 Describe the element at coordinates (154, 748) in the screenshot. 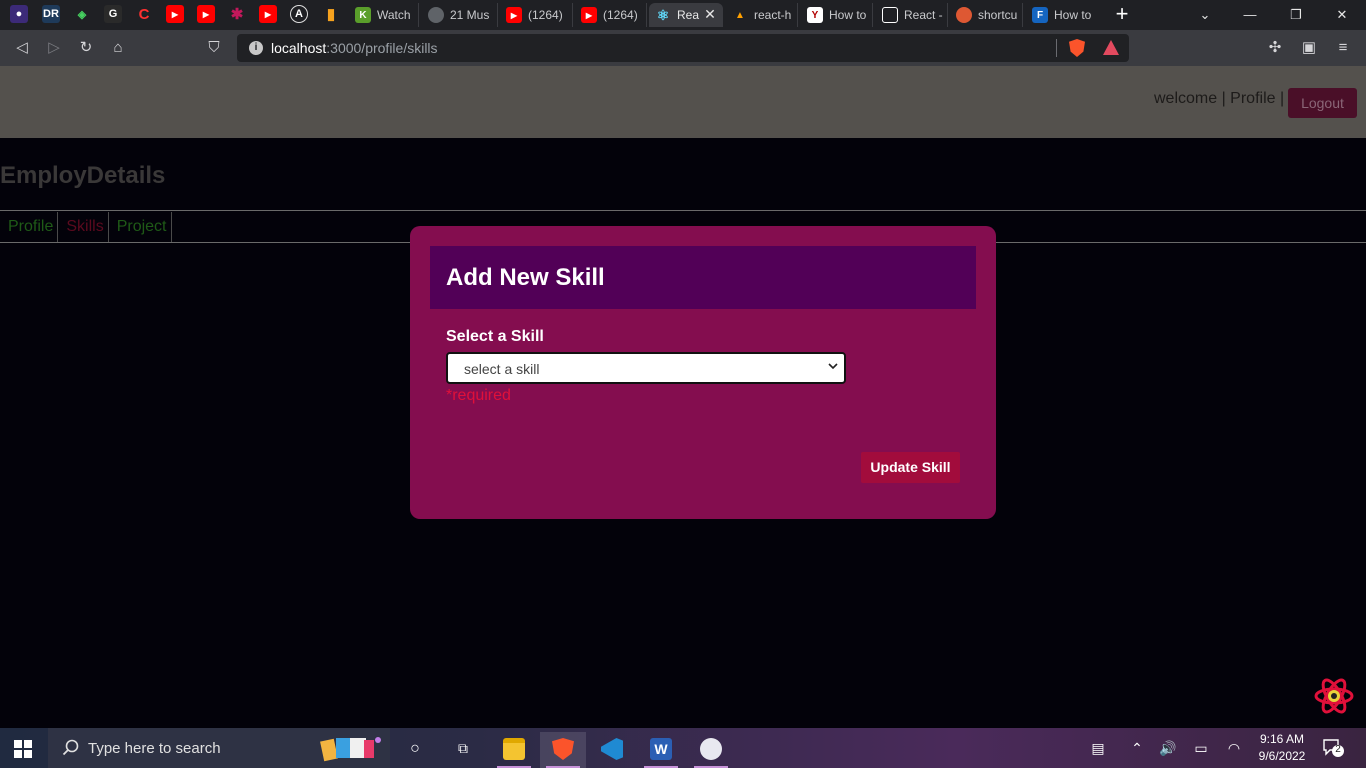

I see `taskbar-search-placeholder: Type here to search` at that location.